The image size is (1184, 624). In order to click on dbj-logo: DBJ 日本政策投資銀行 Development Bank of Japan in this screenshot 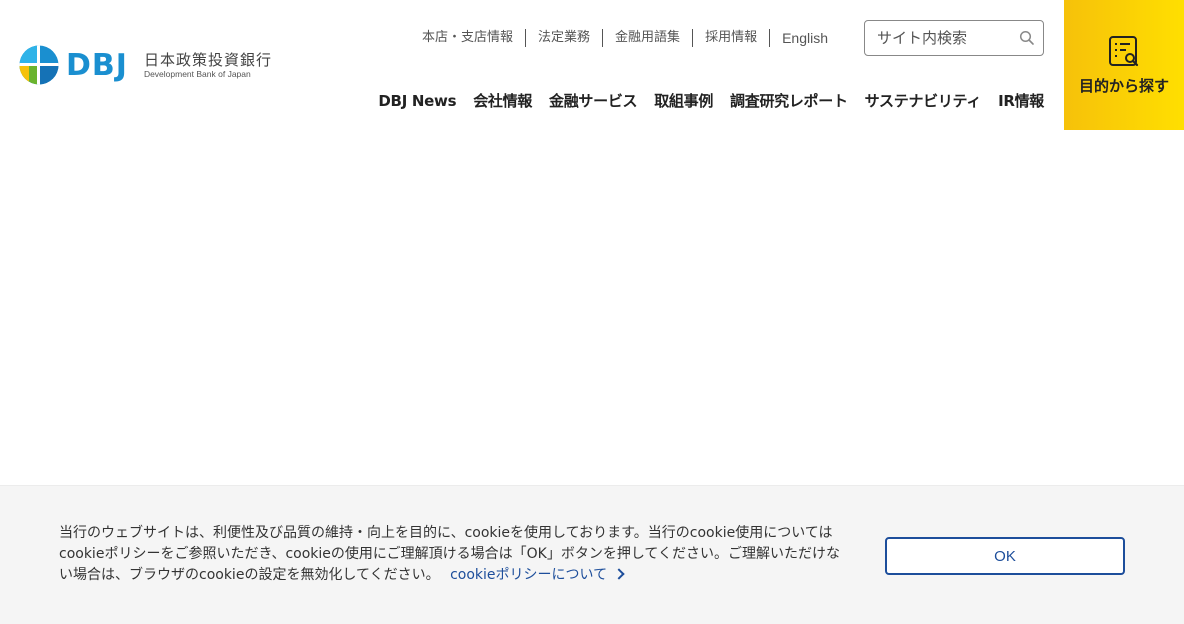, I will do `click(145, 65)`.